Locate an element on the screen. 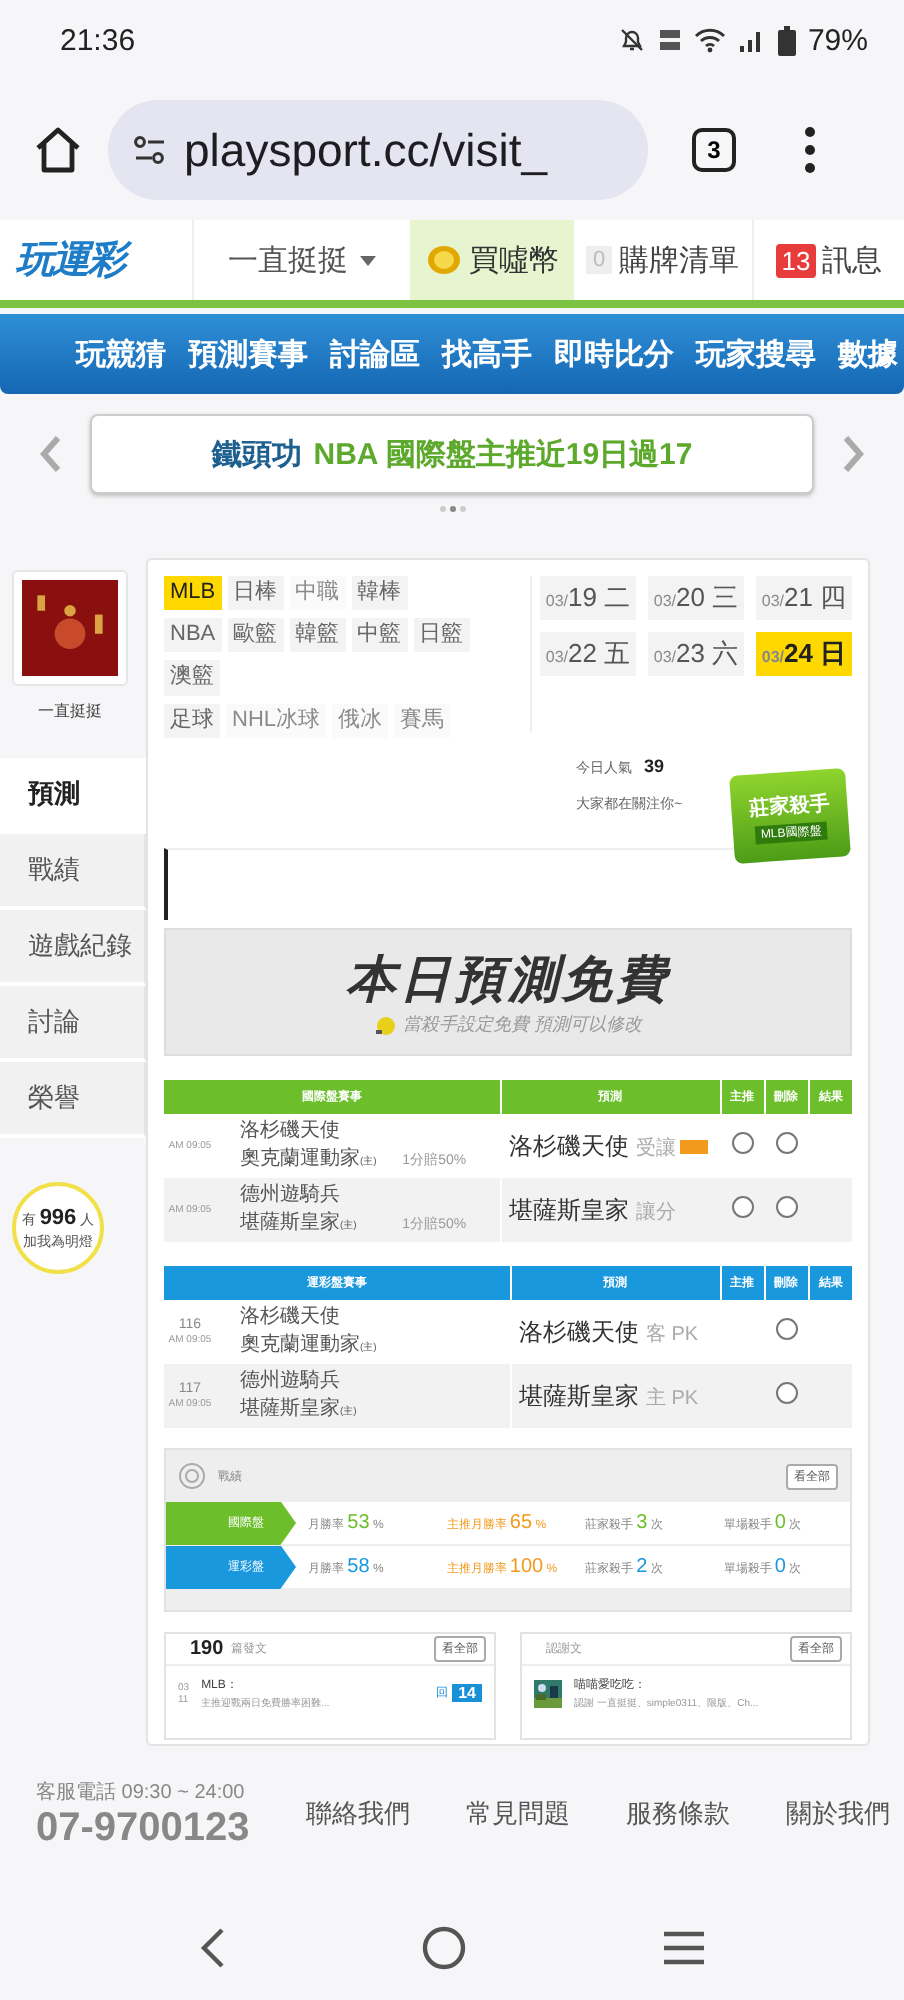 The width and height of the screenshot is (904, 2000). menu-icon is located at coordinates (810, 150).